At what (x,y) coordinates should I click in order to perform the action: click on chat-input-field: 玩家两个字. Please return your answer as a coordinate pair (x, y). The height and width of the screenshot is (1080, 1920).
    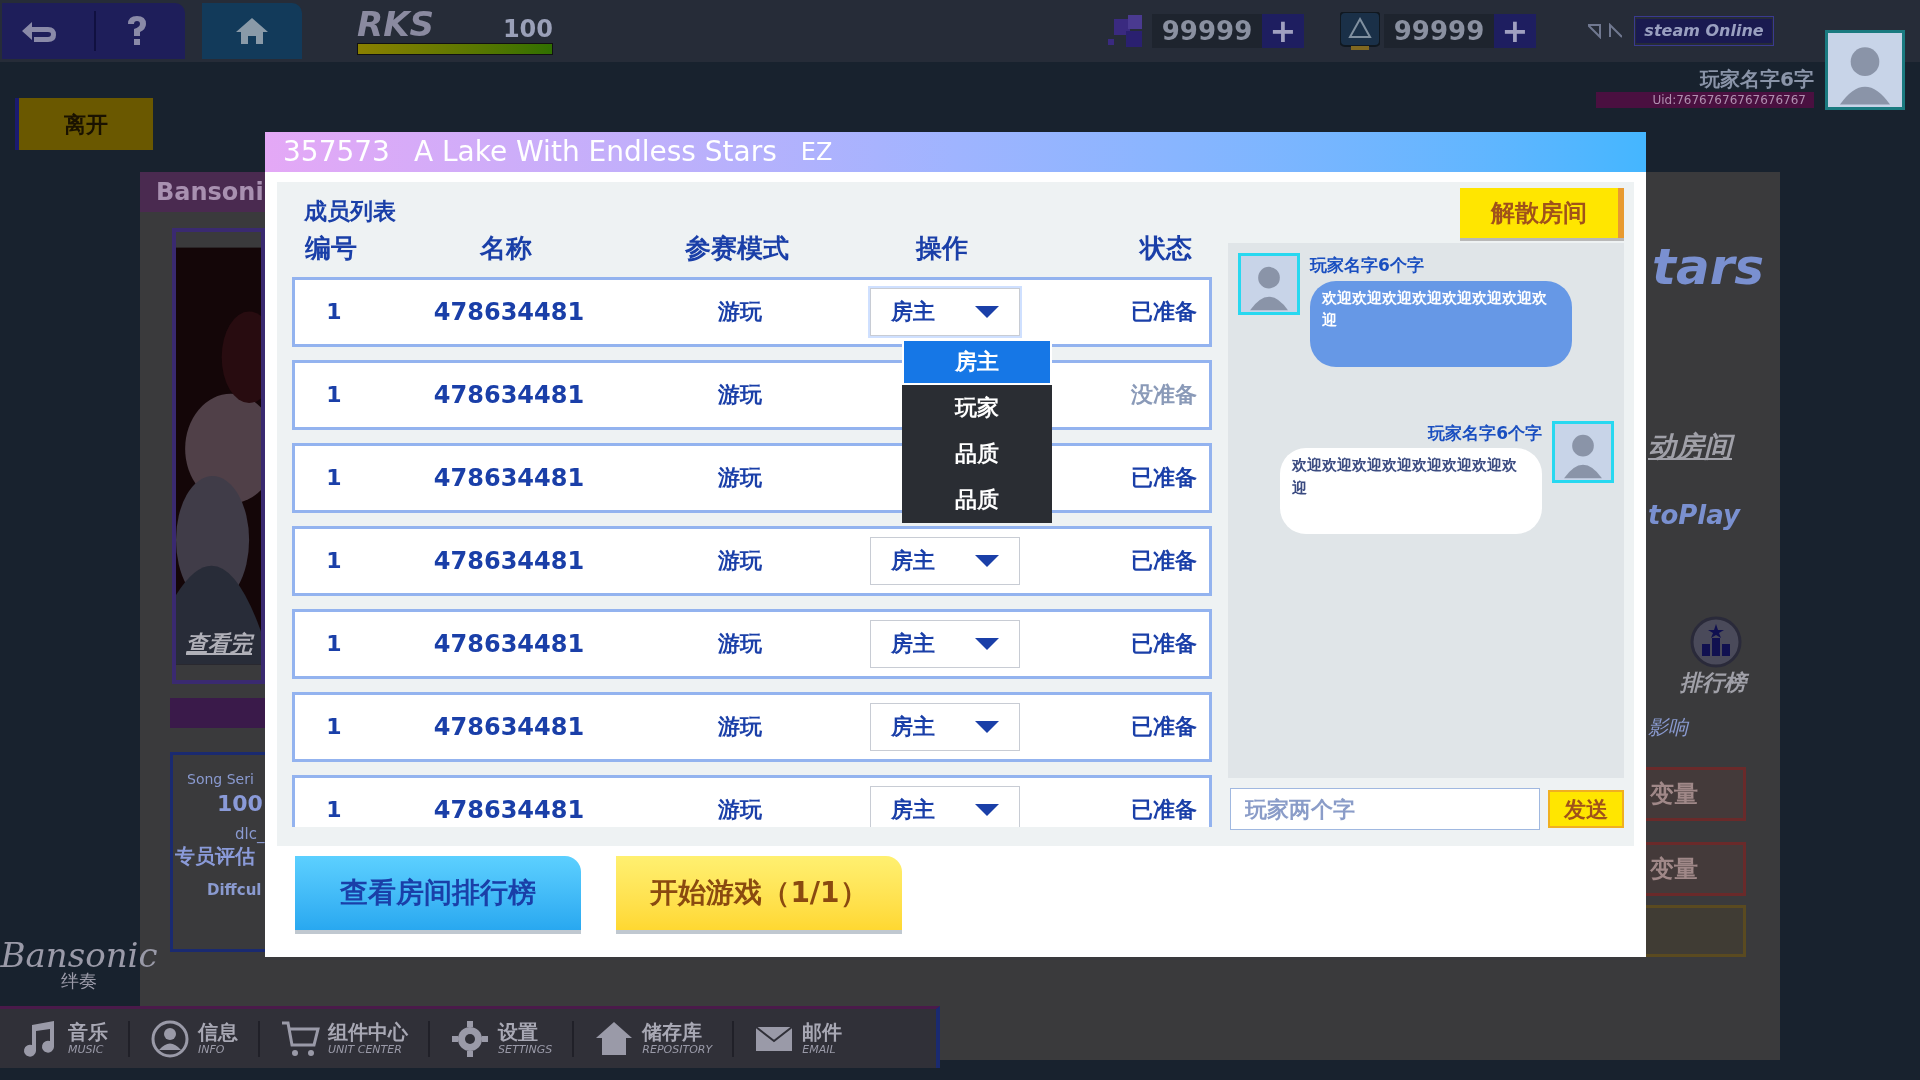
    Looking at the image, I should click on (1385, 809).